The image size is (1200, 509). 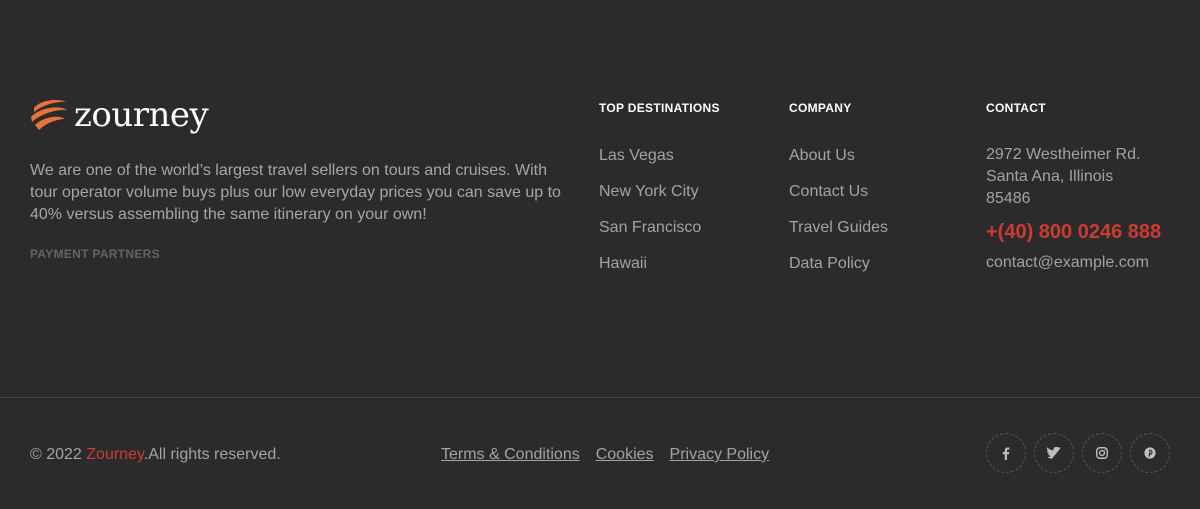 I want to click on facebook-button, so click(x=1006, y=453).